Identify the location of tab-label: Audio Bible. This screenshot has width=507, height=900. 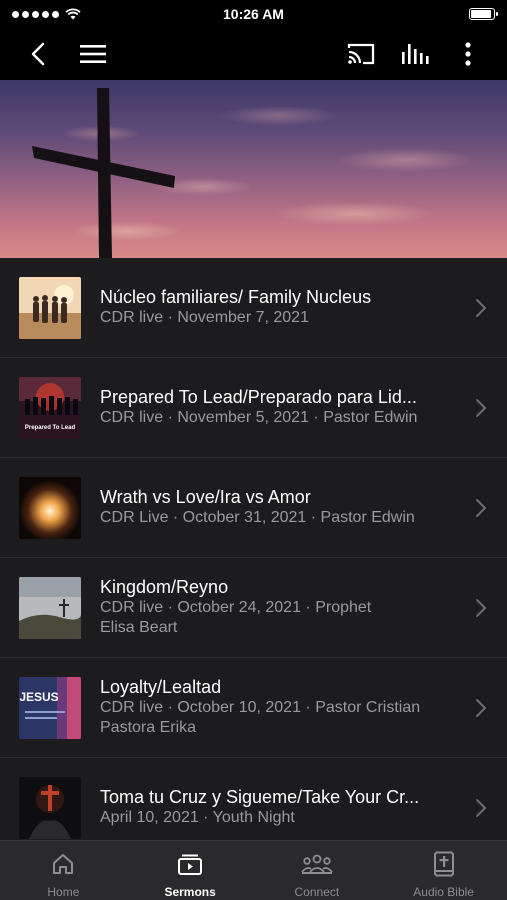
(443, 892).